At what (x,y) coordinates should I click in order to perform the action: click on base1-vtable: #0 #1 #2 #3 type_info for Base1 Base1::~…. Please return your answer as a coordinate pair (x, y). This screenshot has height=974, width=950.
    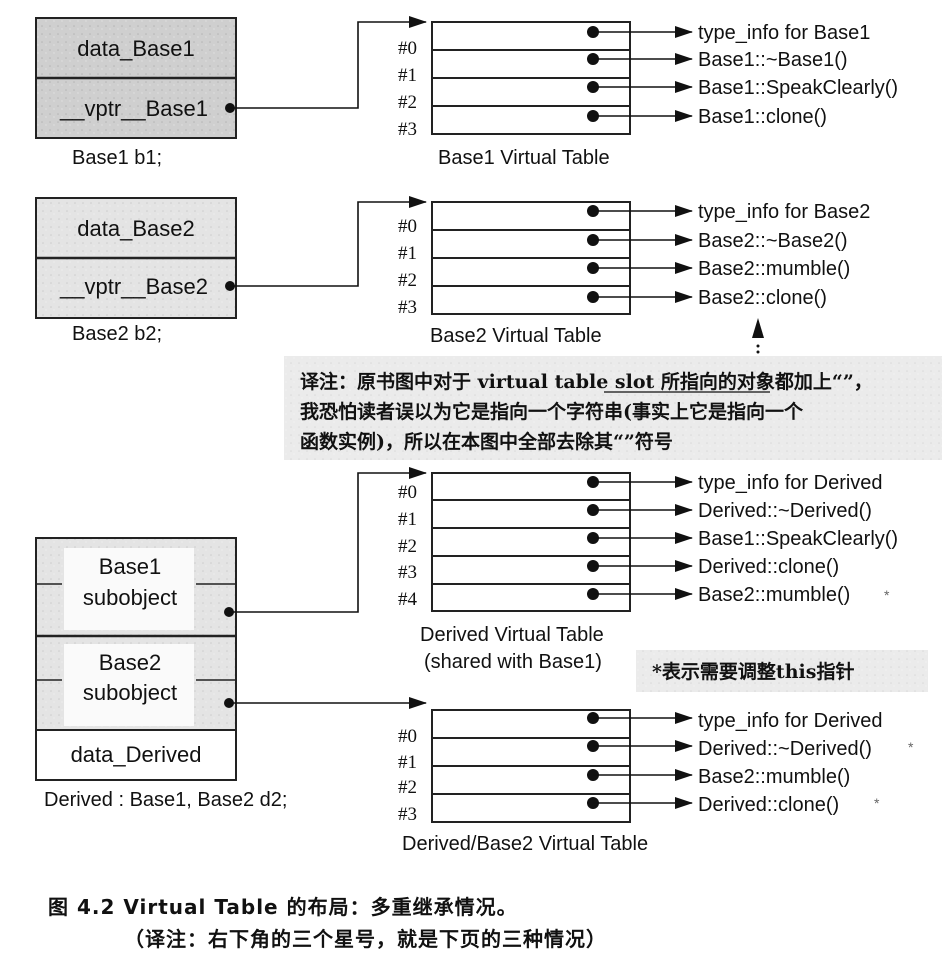
    Looking at the image, I should click on (648, 80).